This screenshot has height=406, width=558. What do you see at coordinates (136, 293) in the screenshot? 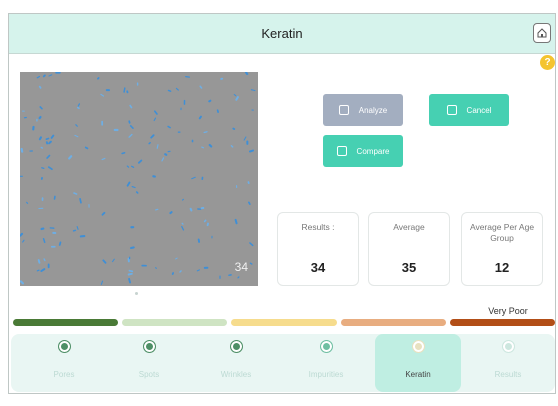
I see `pager-dot` at bounding box center [136, 293].